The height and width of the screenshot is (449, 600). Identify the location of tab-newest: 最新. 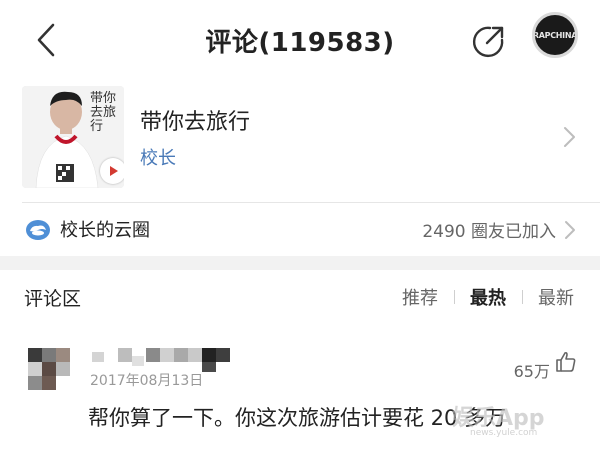
(556, 297).